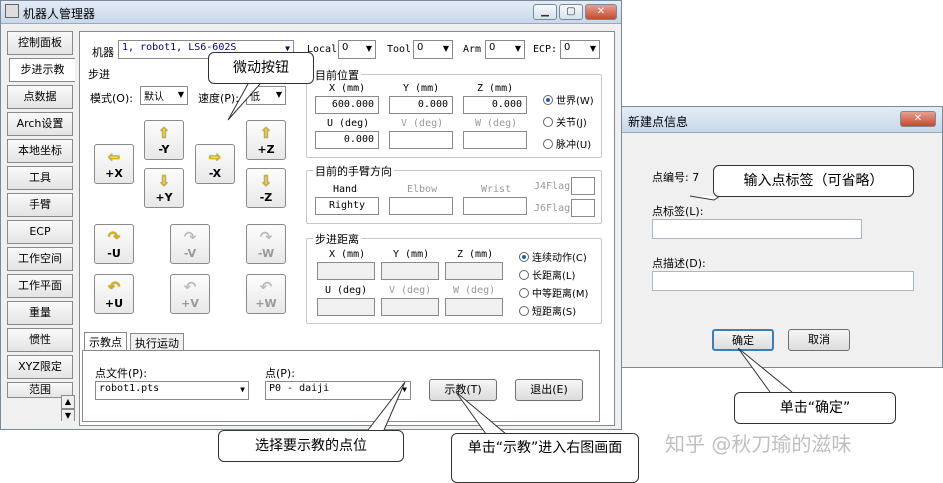 Image resolution: width=943 pixels, height=483 pixels. What do you see at coordinates (580, 49) in the screenshot?
I see `ecp-select: 0 ▼` at bounding box center [580, 49].